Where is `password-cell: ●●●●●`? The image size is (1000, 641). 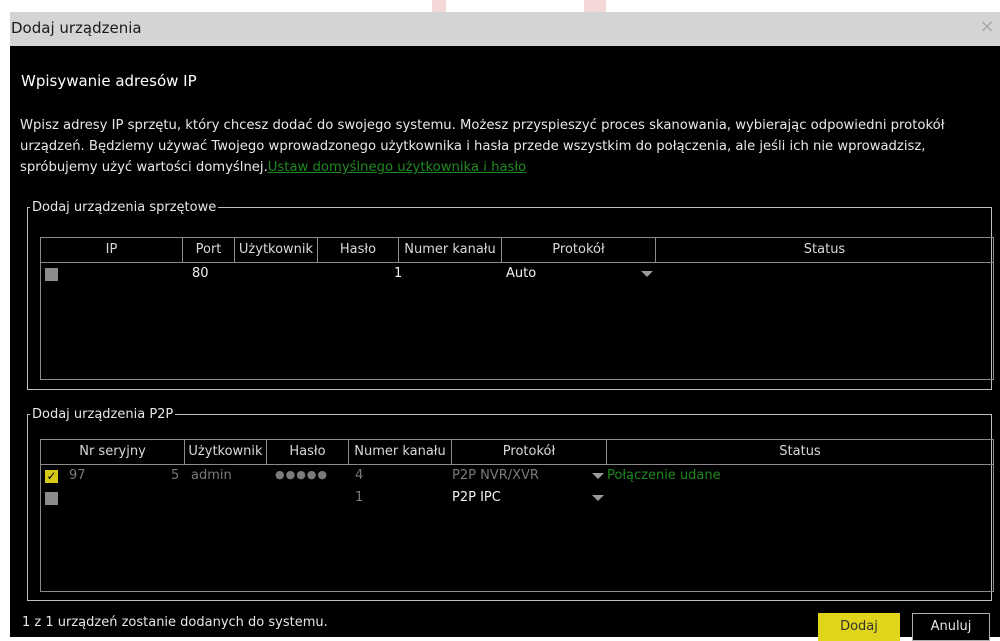
password-cell: ●●●●● is located at coordinates (301, 474).